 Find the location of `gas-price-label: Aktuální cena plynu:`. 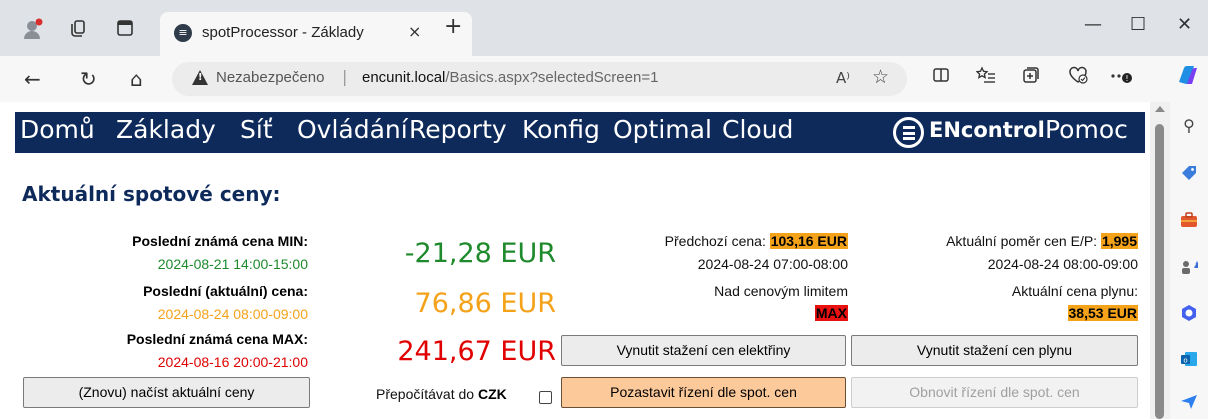

gas-price-label: Aktuální cena plynu: is located at coordinates (1074, 291).